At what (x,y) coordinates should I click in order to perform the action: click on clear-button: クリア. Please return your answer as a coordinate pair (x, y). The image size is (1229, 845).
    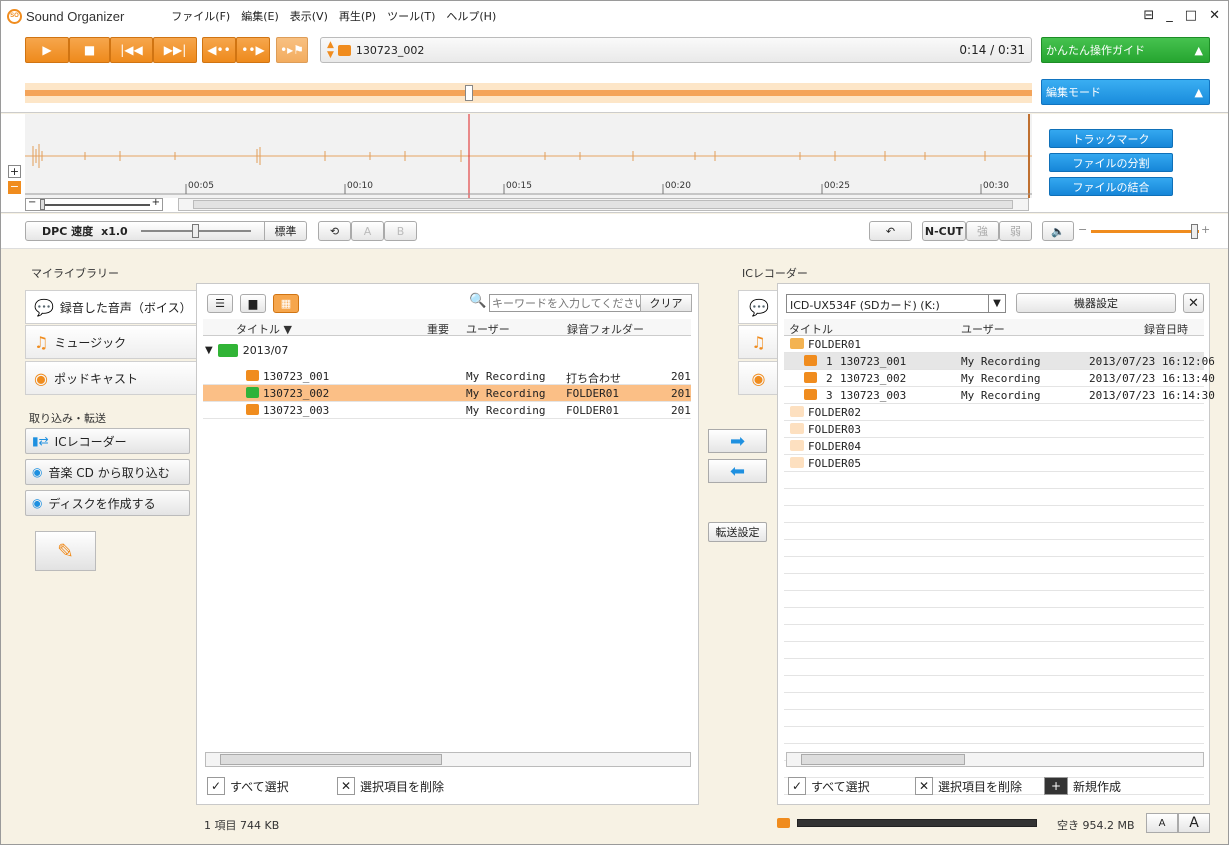
    Looking at the image, I should click on (666, 303).